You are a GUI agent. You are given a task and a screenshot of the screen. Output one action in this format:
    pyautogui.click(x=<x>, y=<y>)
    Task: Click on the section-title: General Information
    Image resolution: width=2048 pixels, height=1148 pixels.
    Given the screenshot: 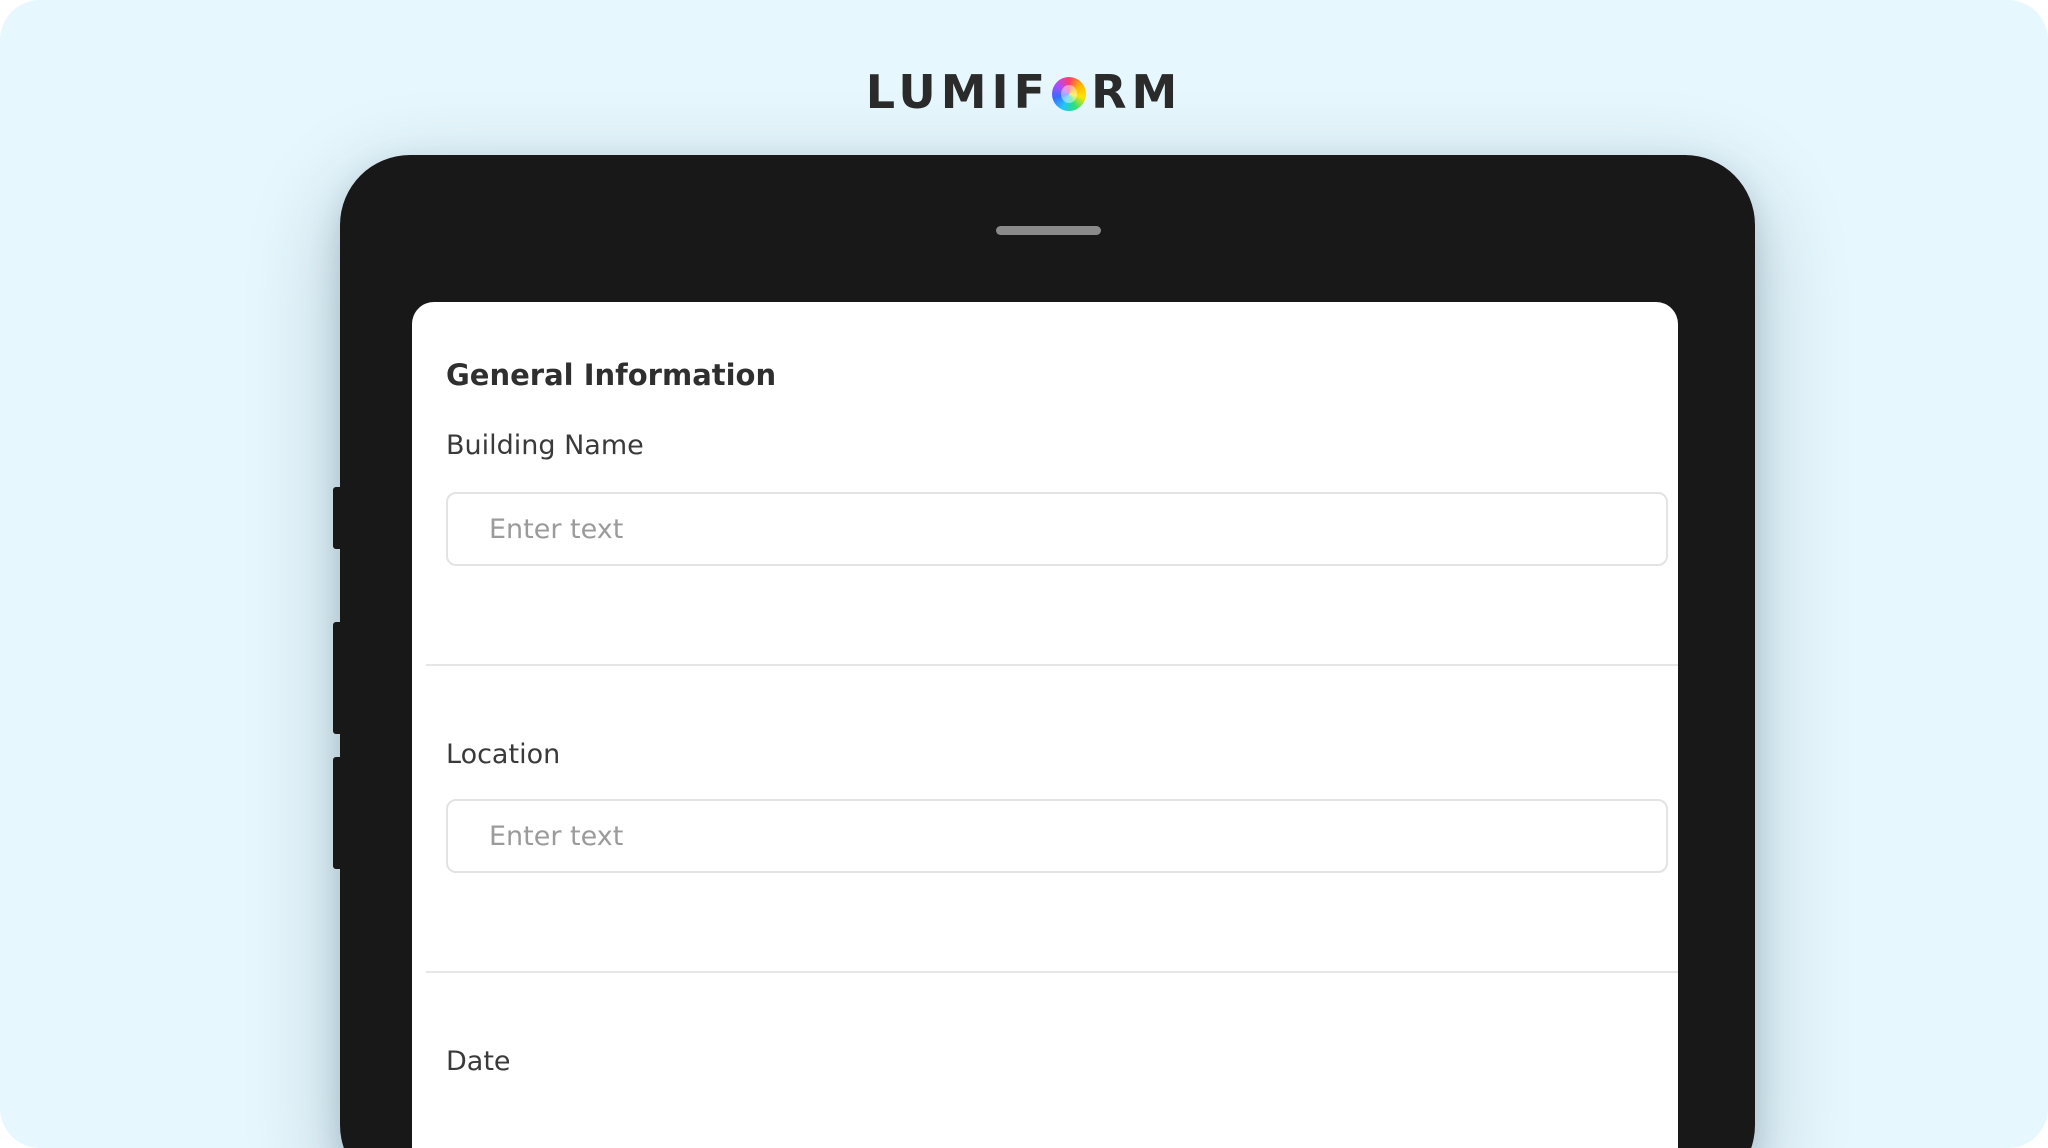 What is the action you would take?
    pyautogui.click(x=611, y=375)
    